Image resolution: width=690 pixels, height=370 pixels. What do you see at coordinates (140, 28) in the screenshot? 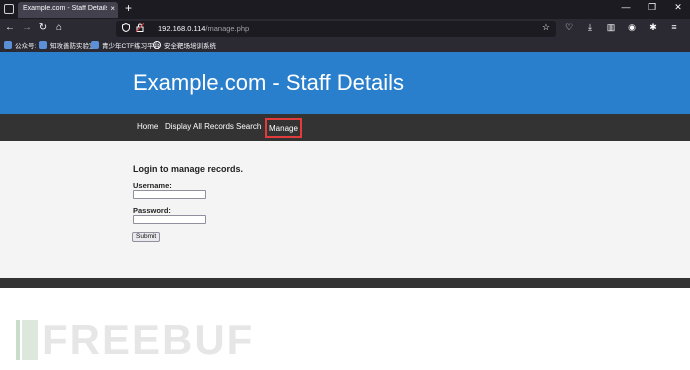
I see `insecure-lock-icon` at bounding box center [140, 28].